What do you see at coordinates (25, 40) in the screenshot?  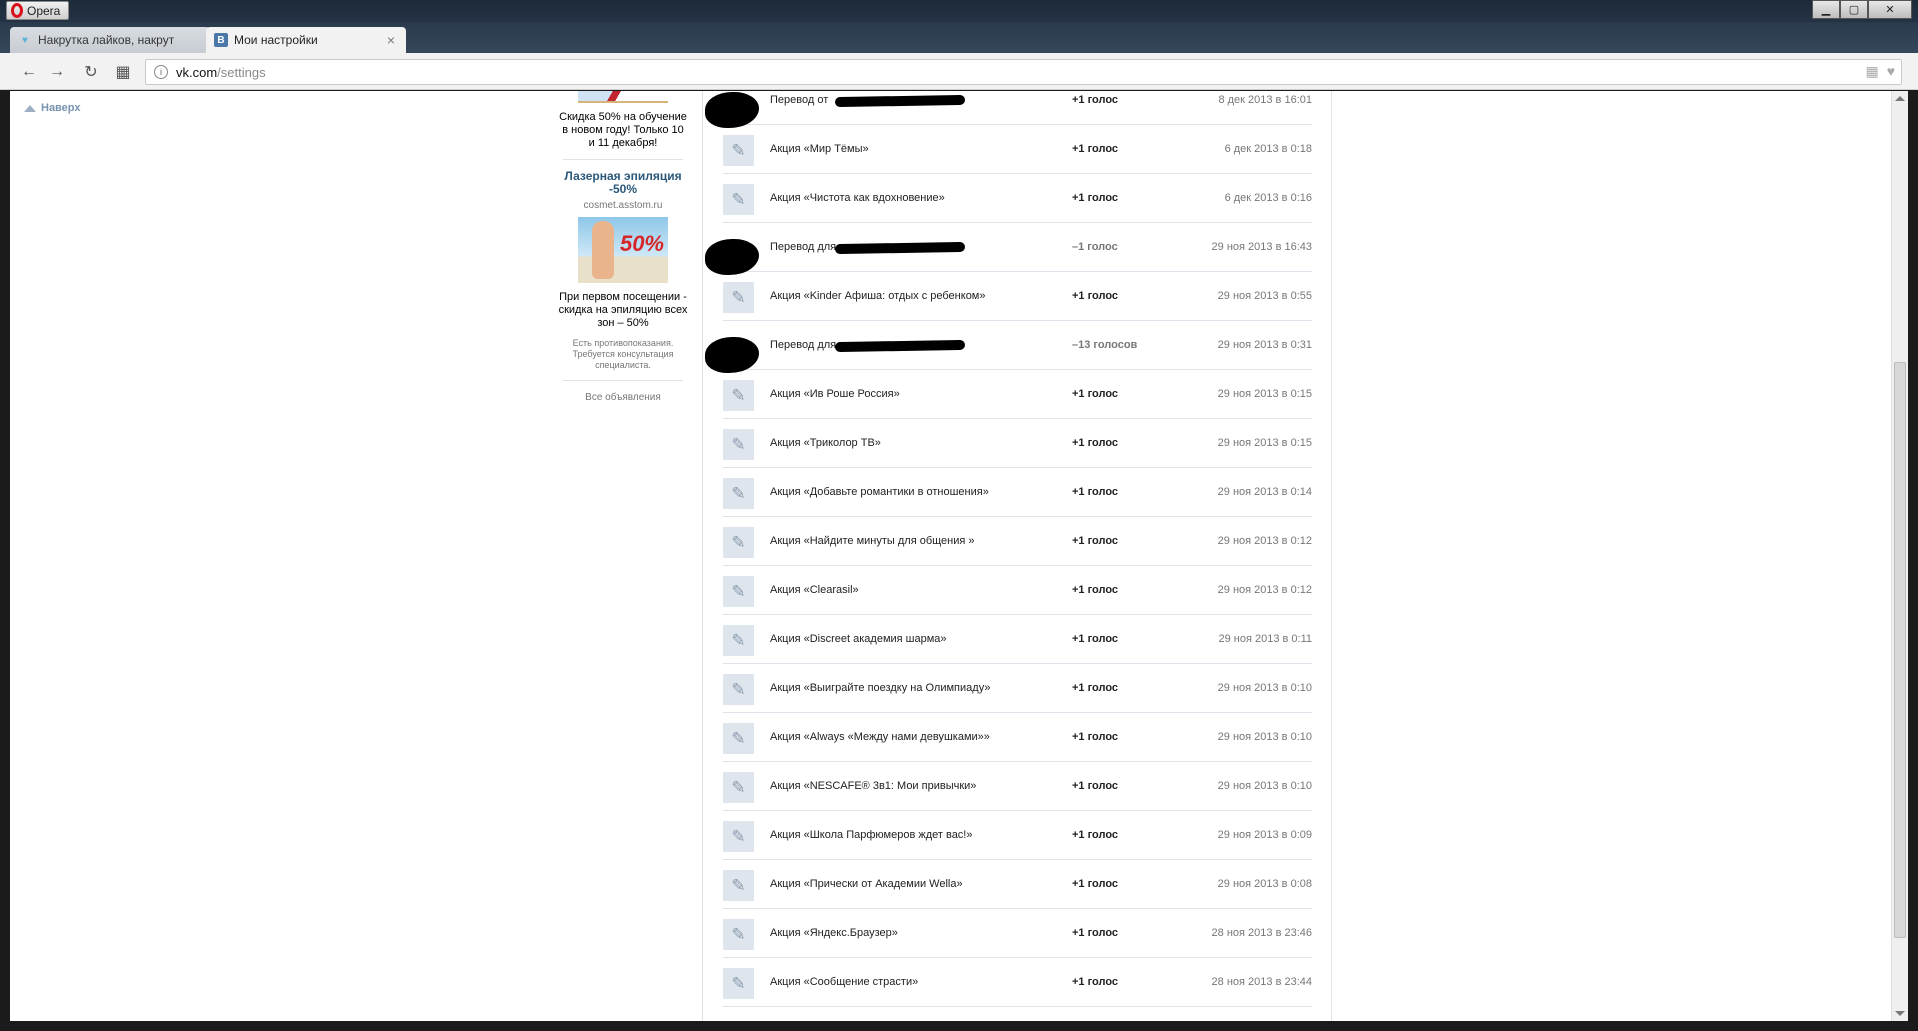 I see `heart-icon: ♥` at bounding box center [25, 40].